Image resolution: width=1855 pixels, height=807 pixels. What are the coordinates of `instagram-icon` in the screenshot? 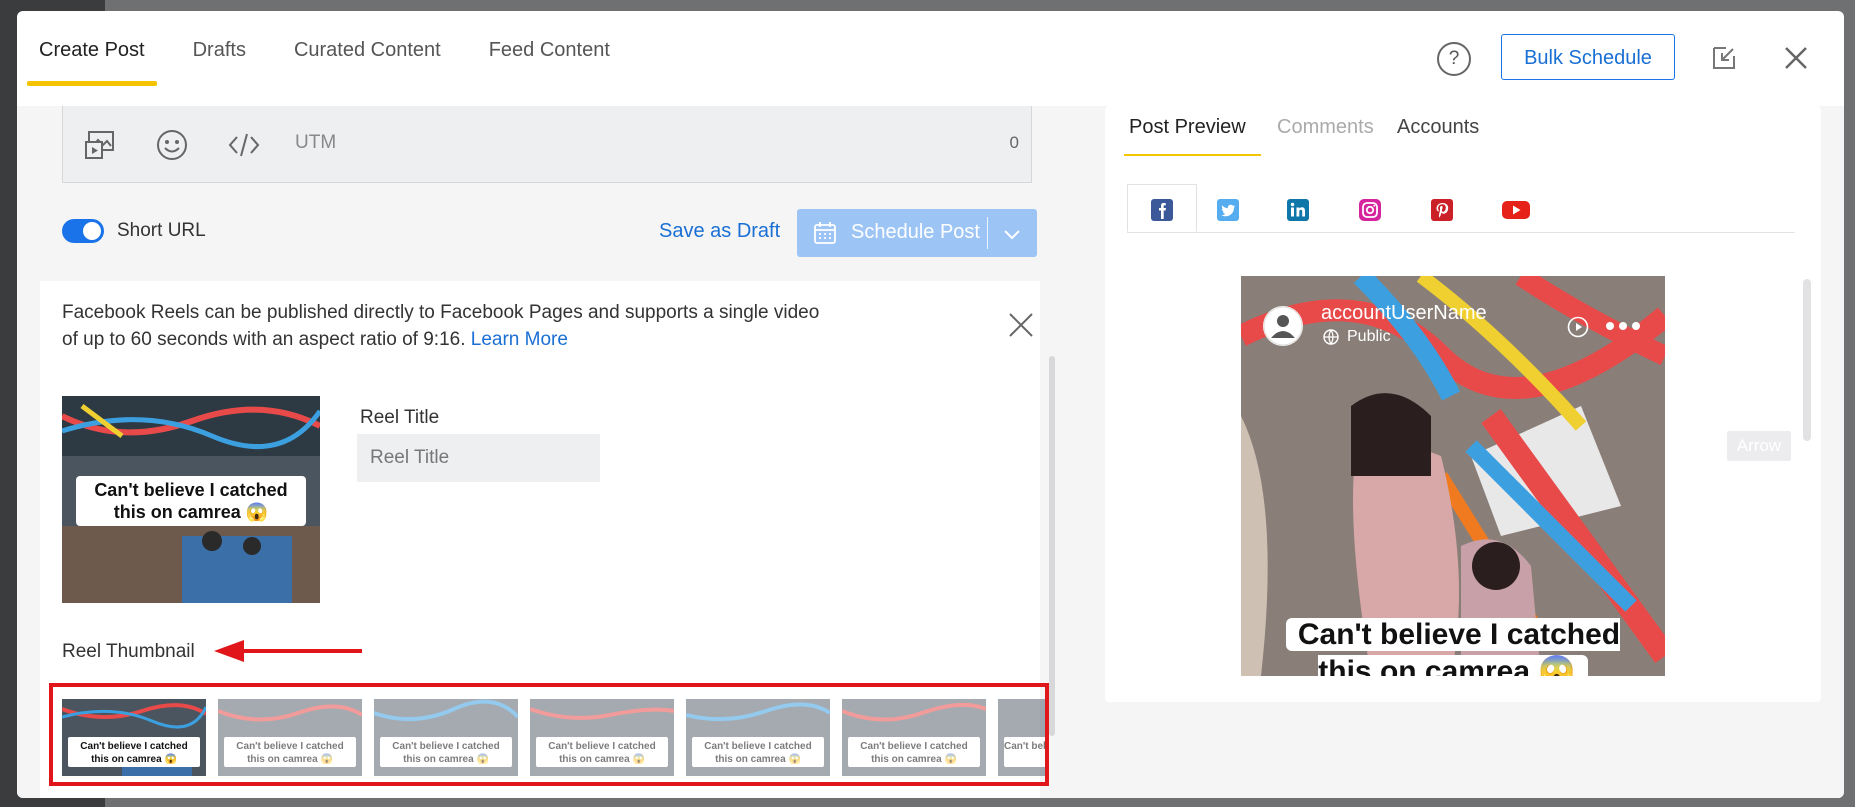 It's located at (1370, 210).